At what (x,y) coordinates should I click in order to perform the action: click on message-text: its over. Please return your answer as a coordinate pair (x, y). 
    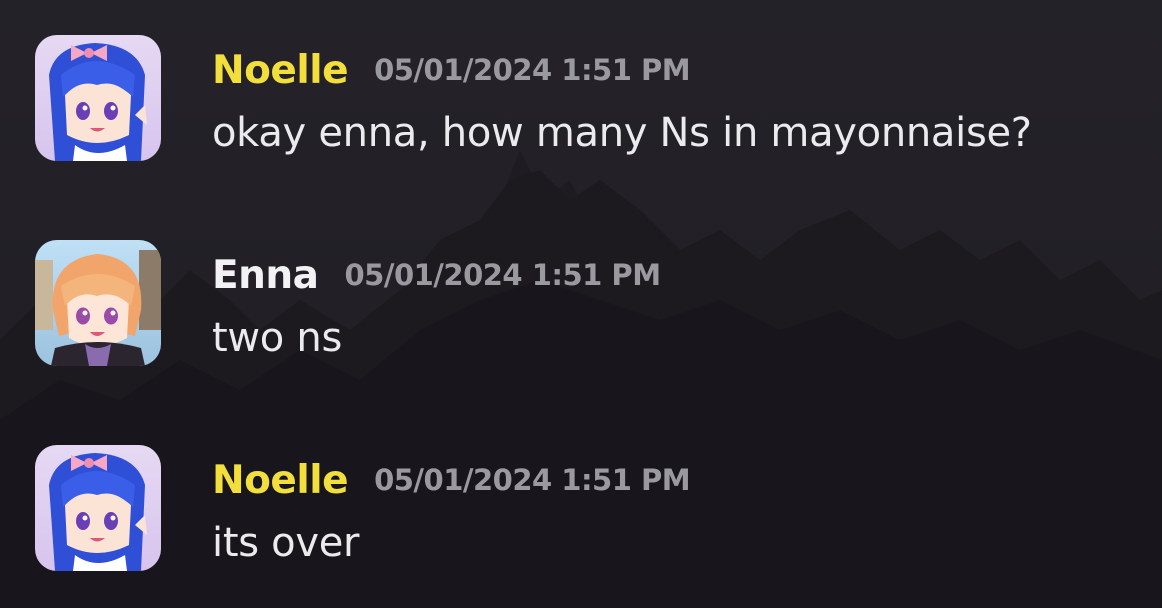
    Looking at the image, I should click on (286, 543).